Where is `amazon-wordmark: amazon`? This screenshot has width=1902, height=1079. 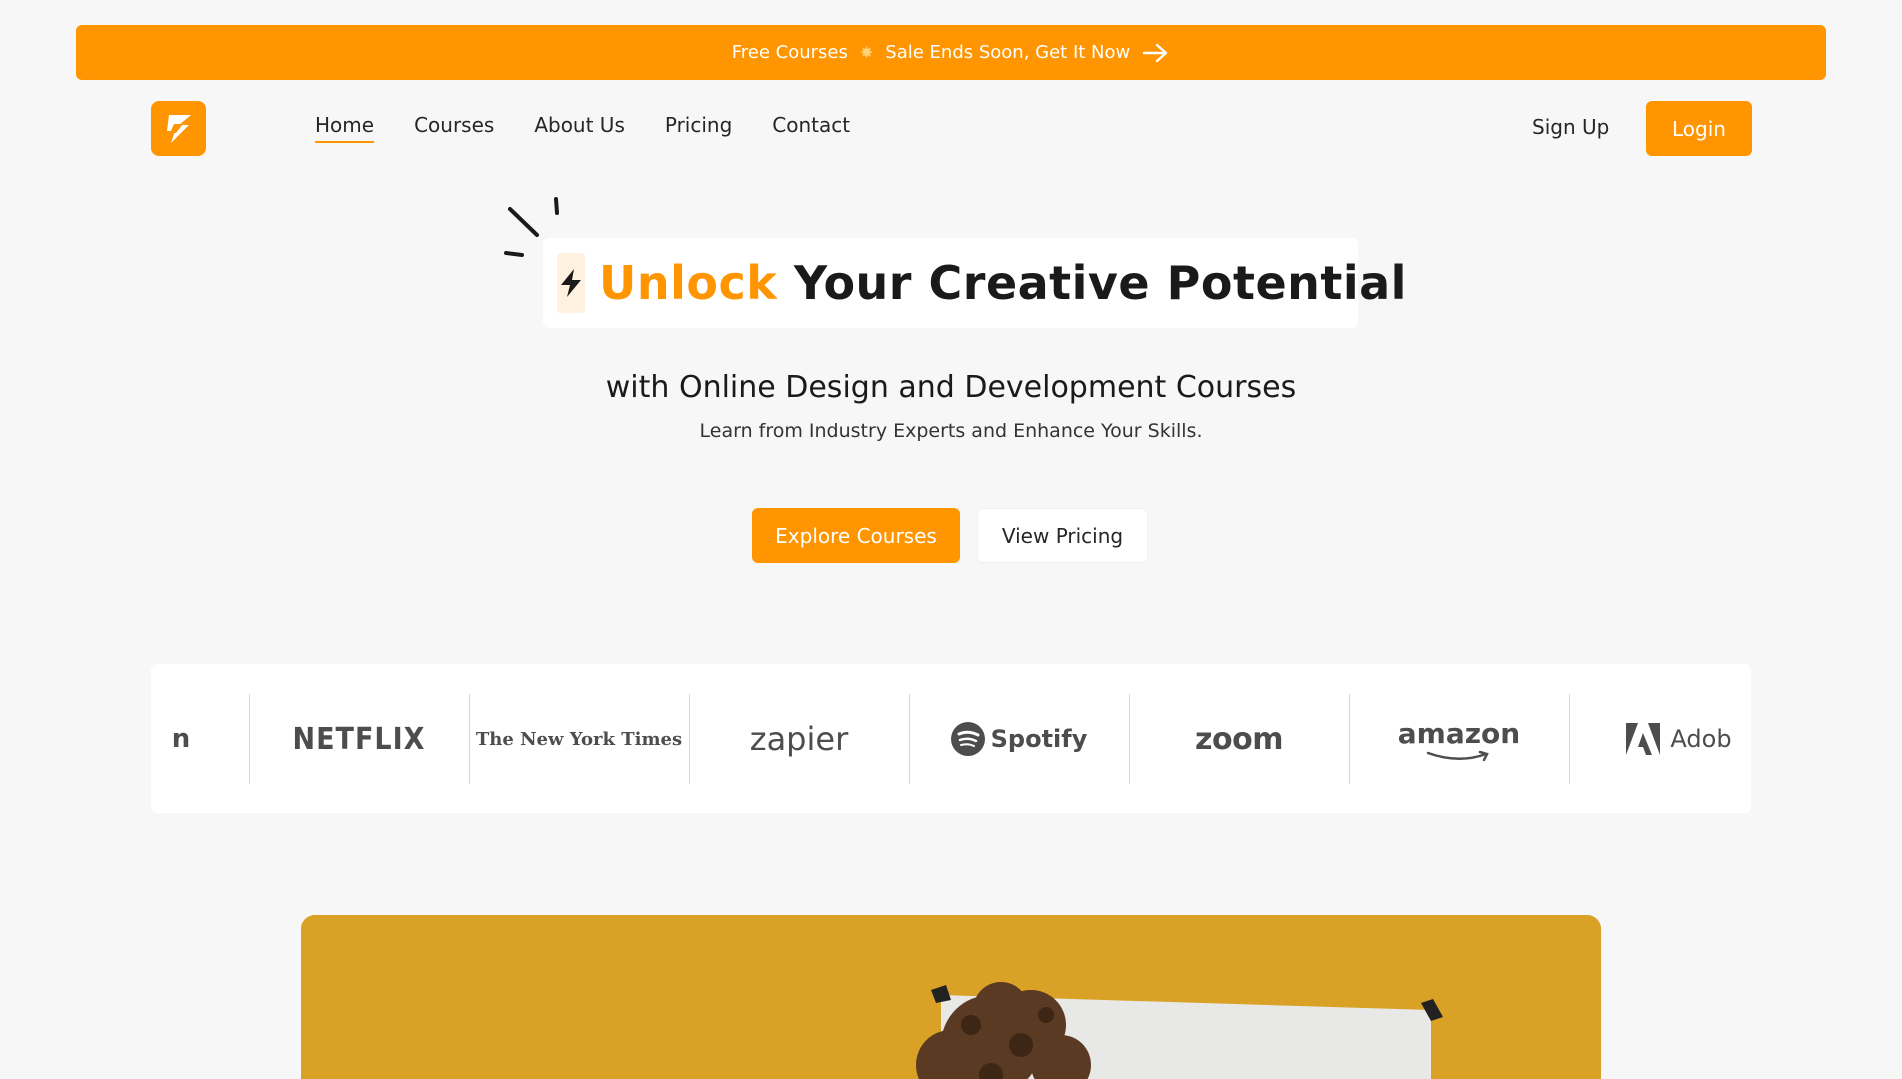
amazon-wordmark: amazon is located at coordinates (1459, 733).